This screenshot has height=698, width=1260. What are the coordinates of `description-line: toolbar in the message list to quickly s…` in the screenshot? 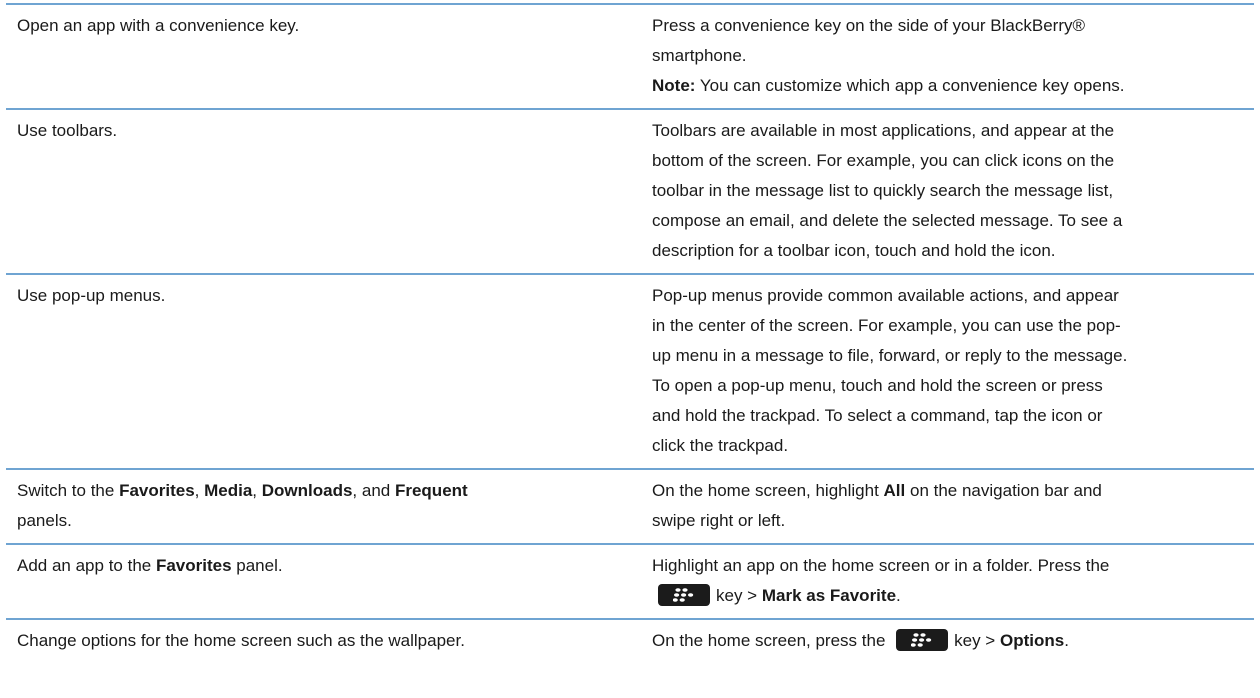 It's located at (883, 190).